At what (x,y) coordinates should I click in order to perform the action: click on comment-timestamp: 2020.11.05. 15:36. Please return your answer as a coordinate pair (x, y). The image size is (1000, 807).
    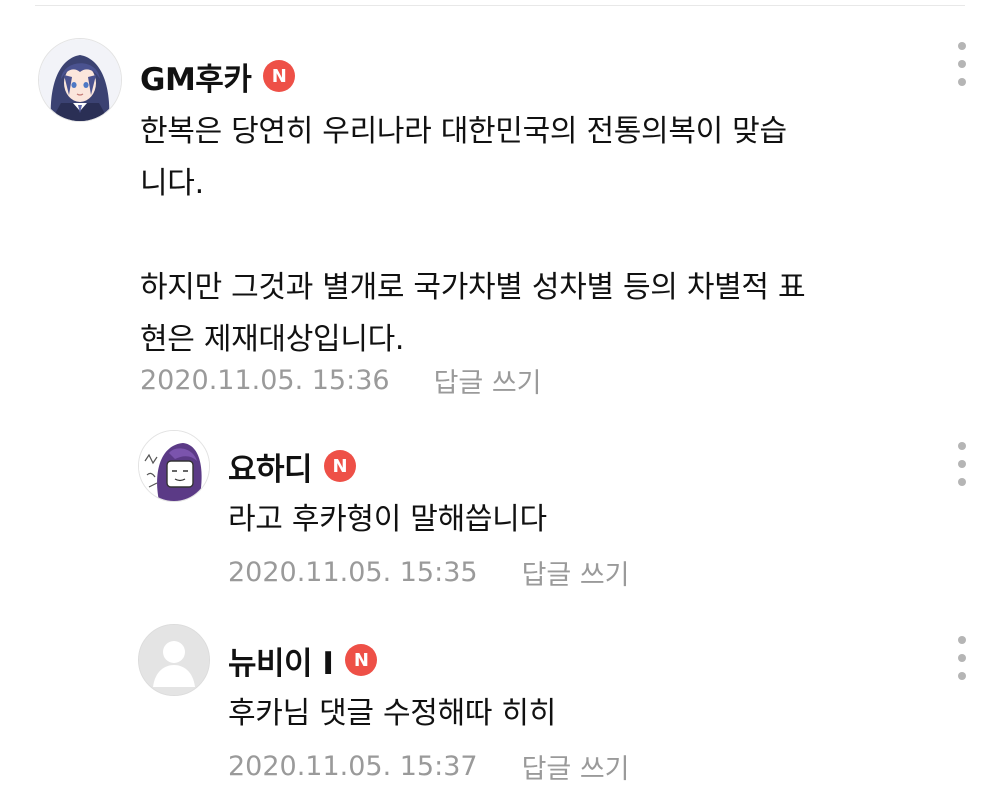
    Looking at the image, I should click on (265, 380).